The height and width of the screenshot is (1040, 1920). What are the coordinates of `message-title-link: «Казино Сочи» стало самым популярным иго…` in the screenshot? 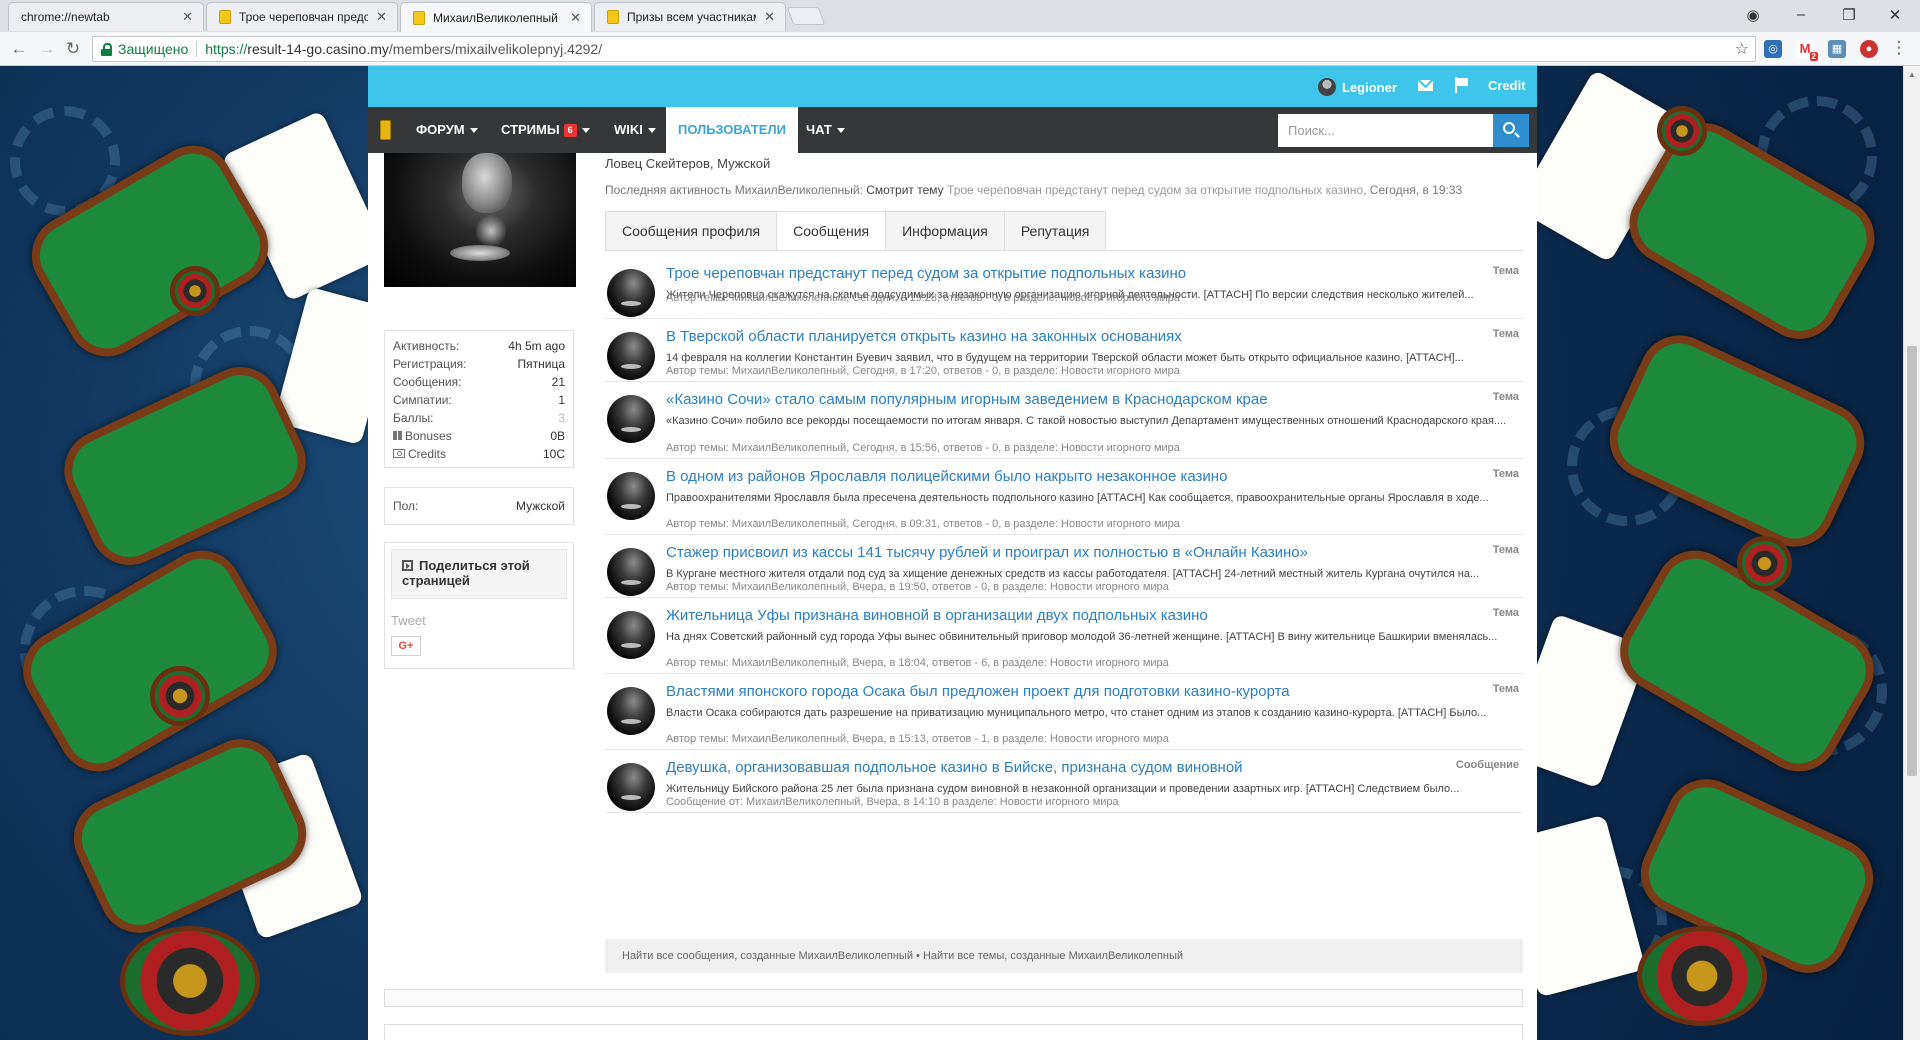 It's located at (967, 399).